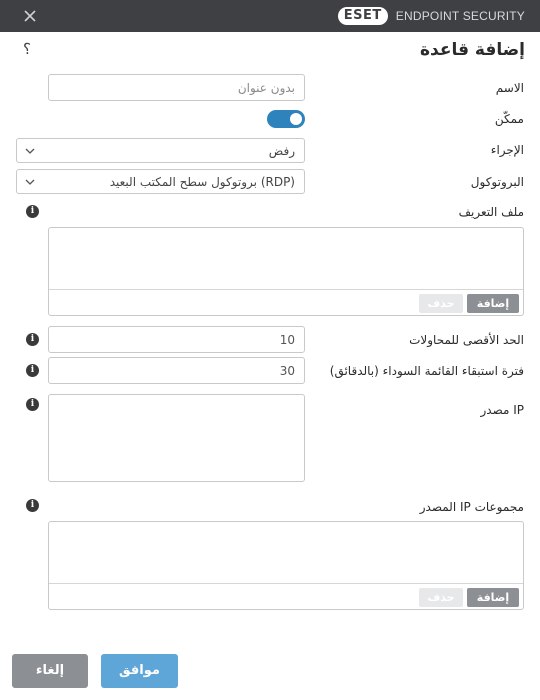 The image size is (540, 700). Describe the element at coordinates (176, 87) in the screenshot. I see `name-input: بدون عنوان` at that location.